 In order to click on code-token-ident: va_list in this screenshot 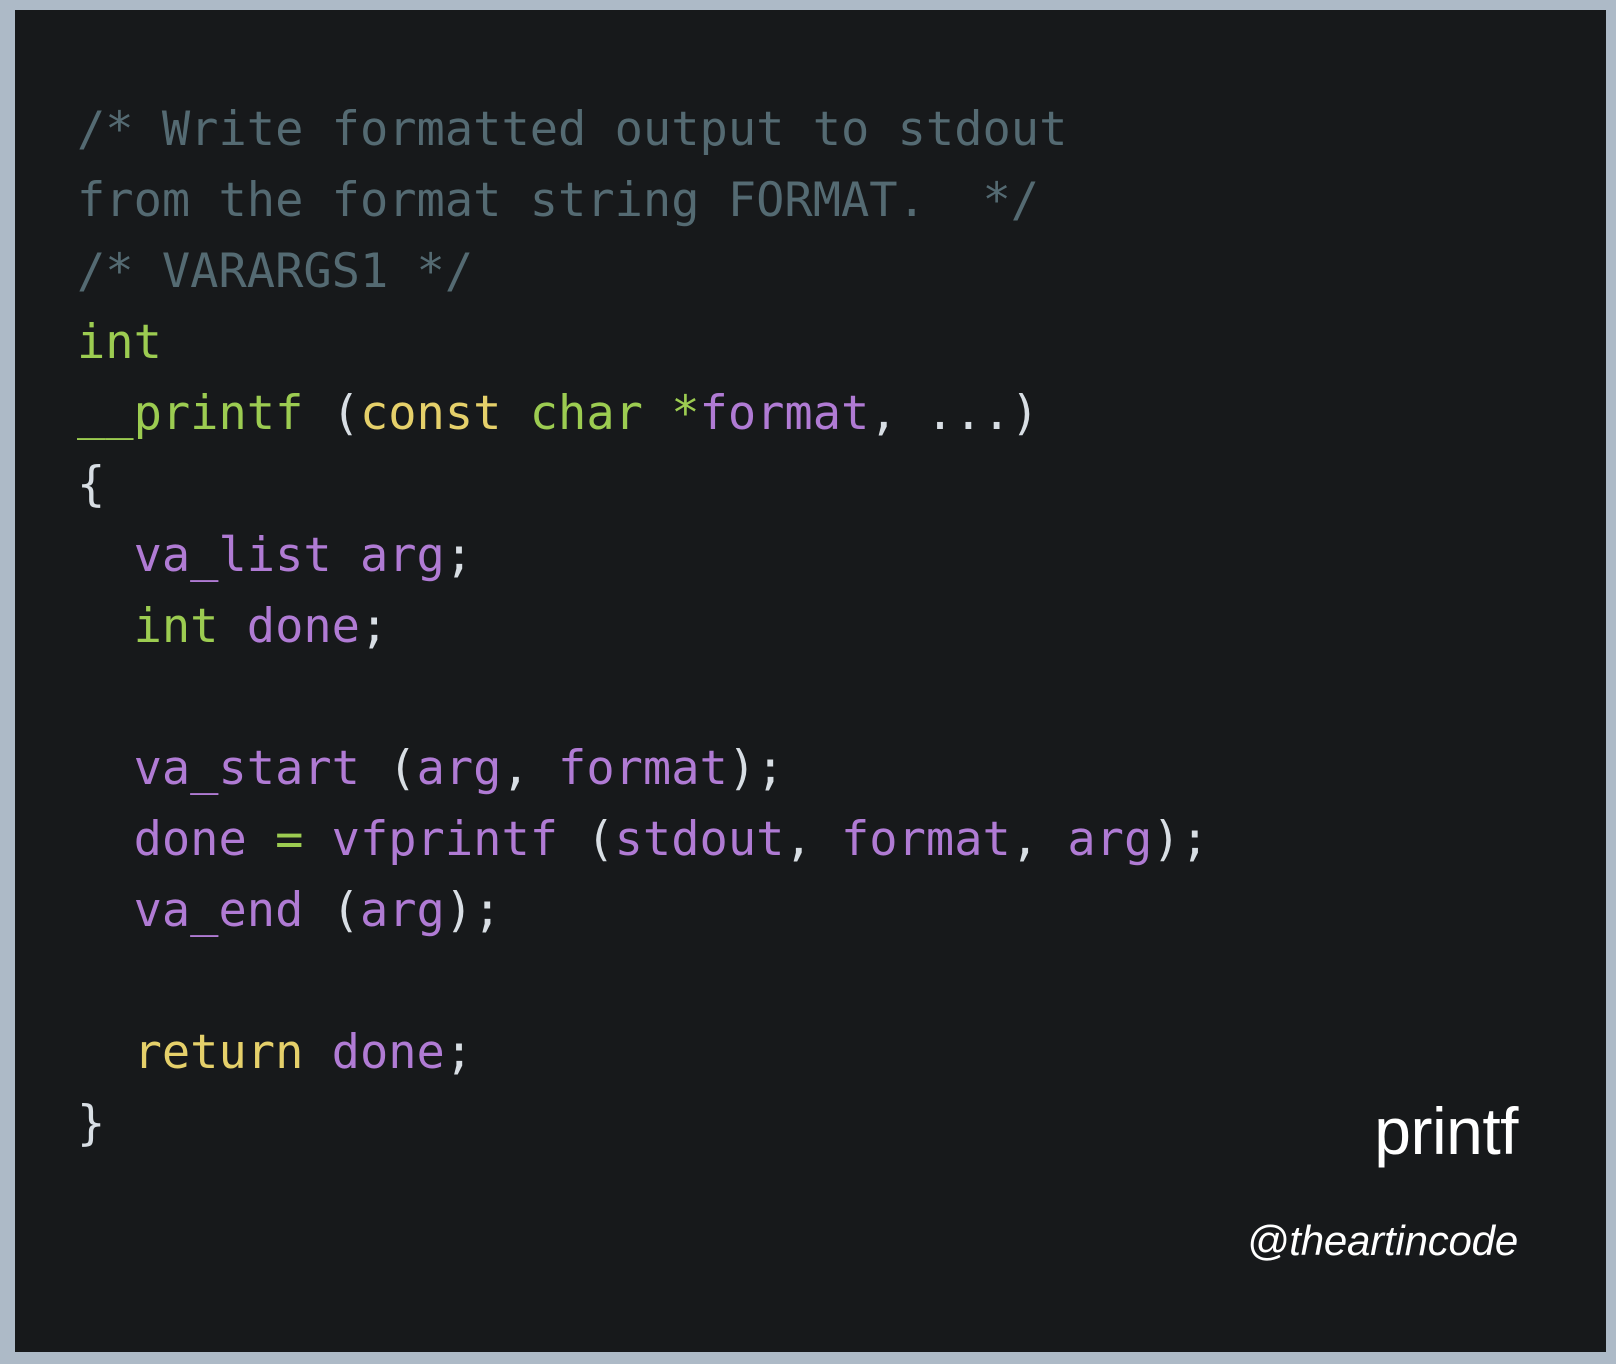, I will do `click(232, 555)`.